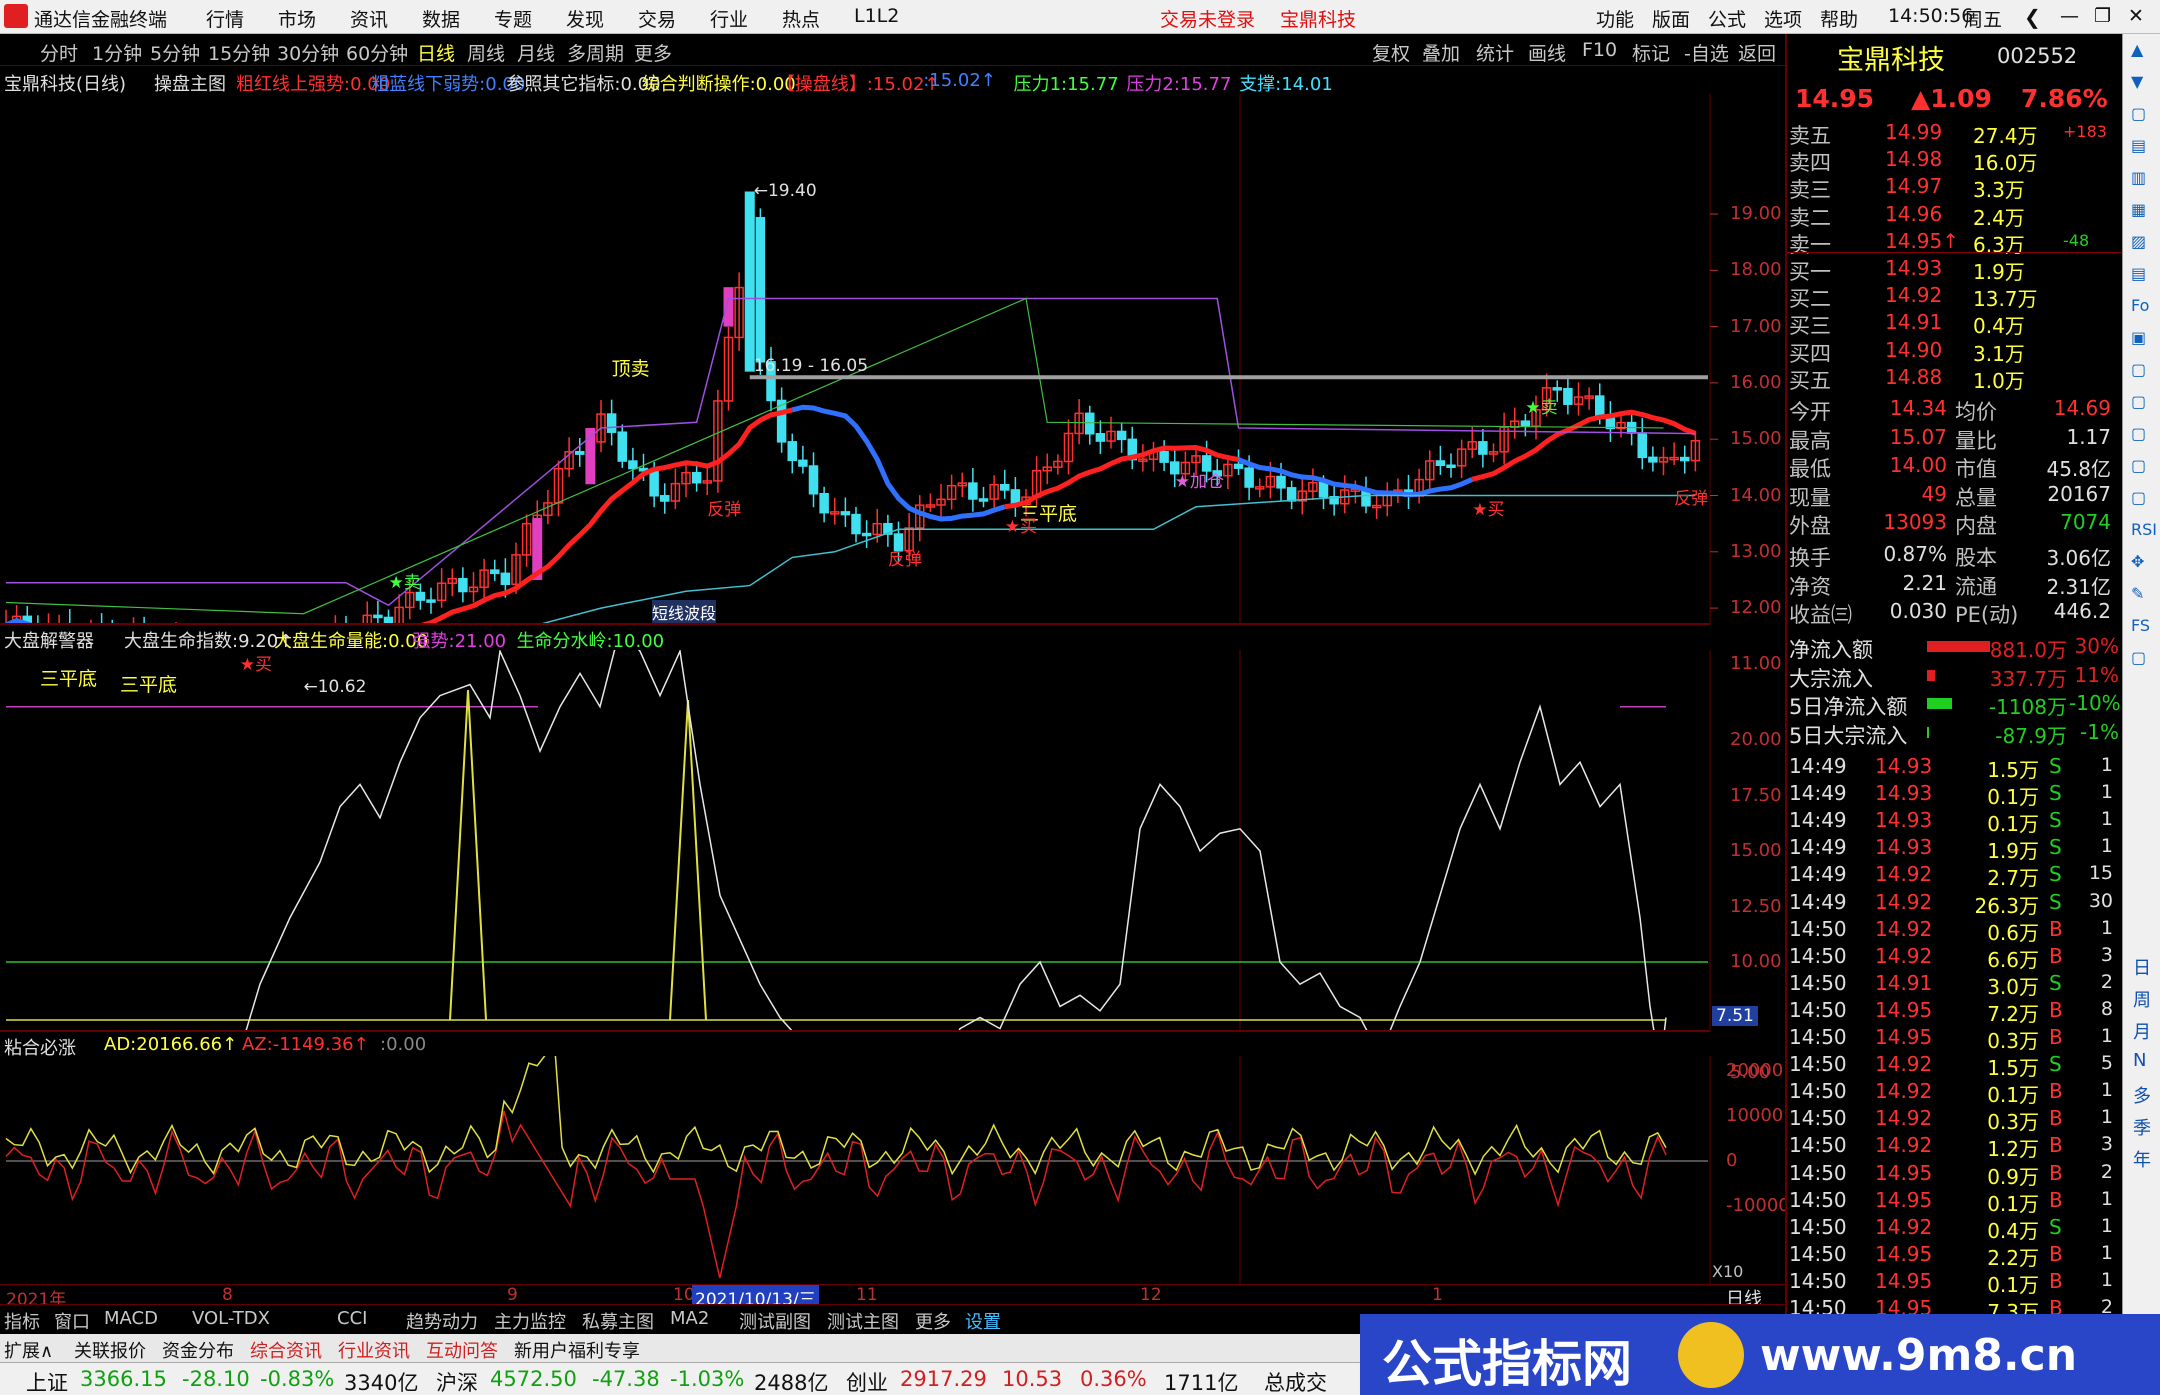 Image resolution: width=2160 pixels, height=1395 pixels. What do you see at coordinates (1547, 52) in the screenshot?
I see `btn-huaxian: 画线` at bounding box center [1547, 52].